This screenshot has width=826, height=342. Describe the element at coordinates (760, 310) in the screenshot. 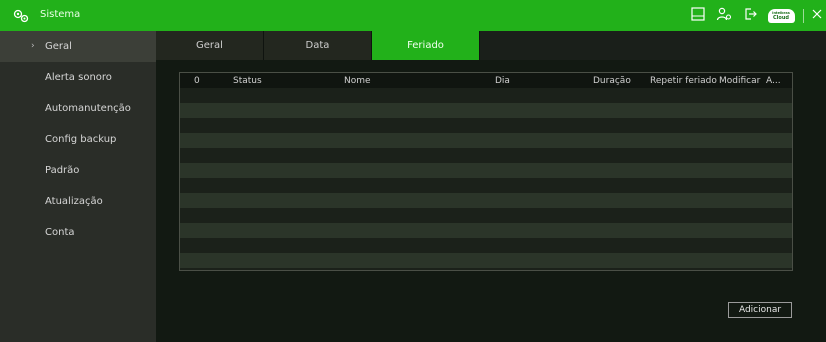

I see `add-button: Adicionar` at that location.